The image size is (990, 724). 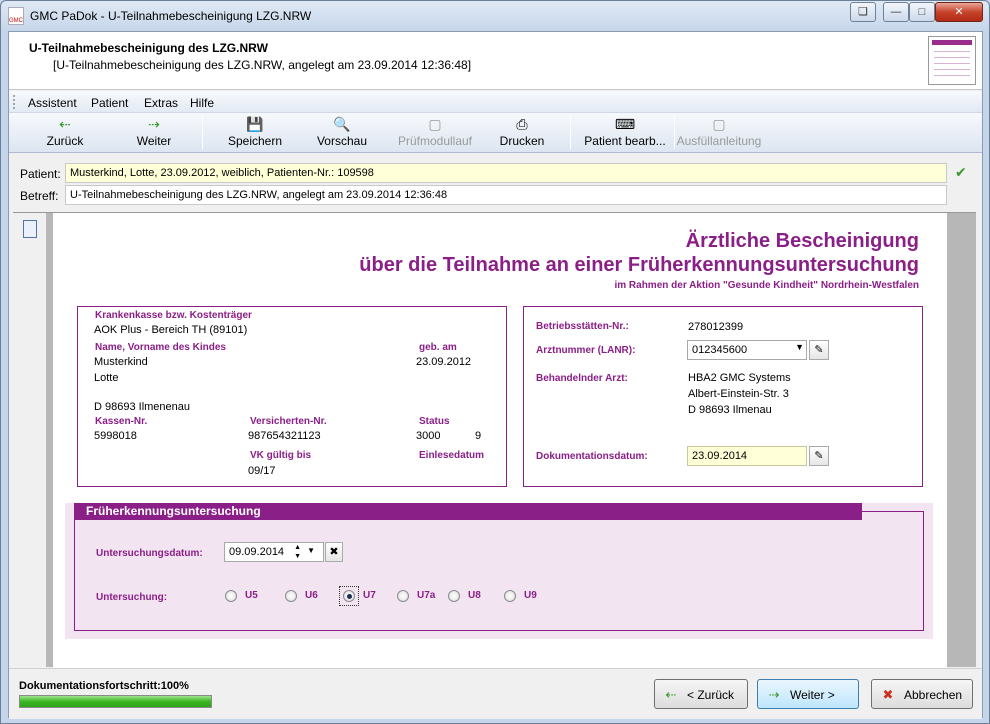 I want to click on module-icon: ▢, so click(x=435, y=124).